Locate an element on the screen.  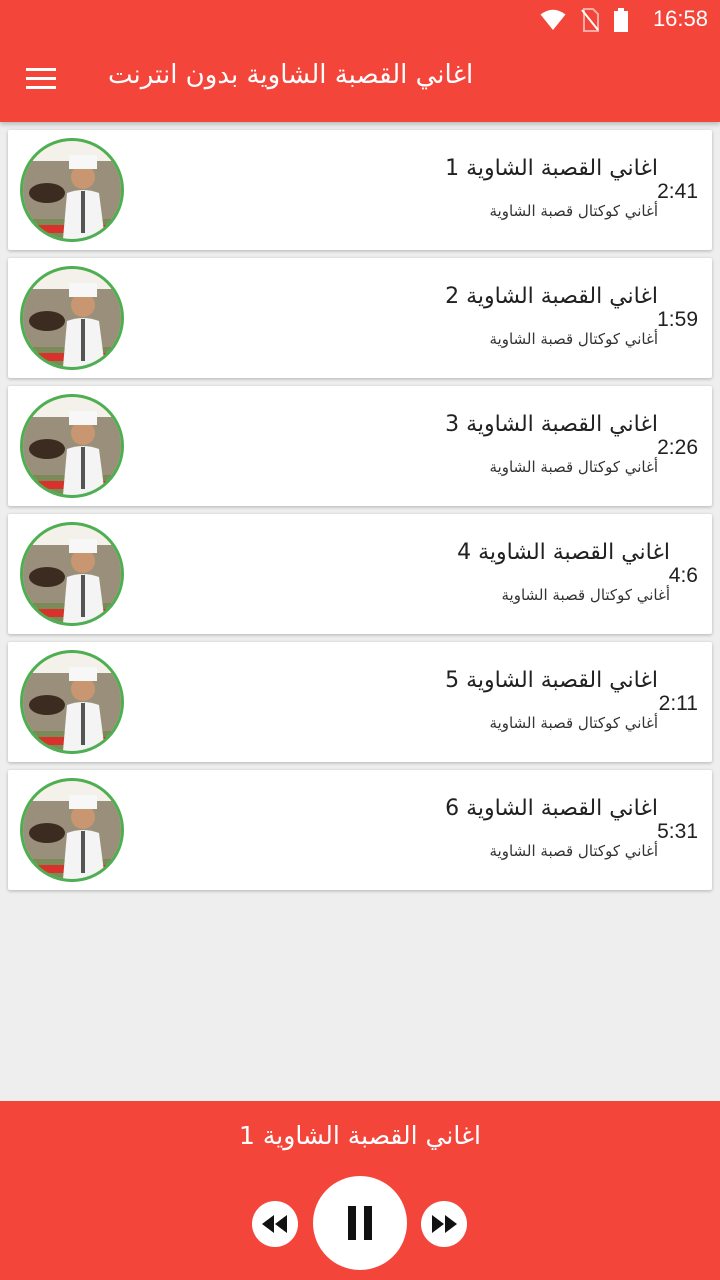
fast-forward-icon is located at coordinates (444, 1224).